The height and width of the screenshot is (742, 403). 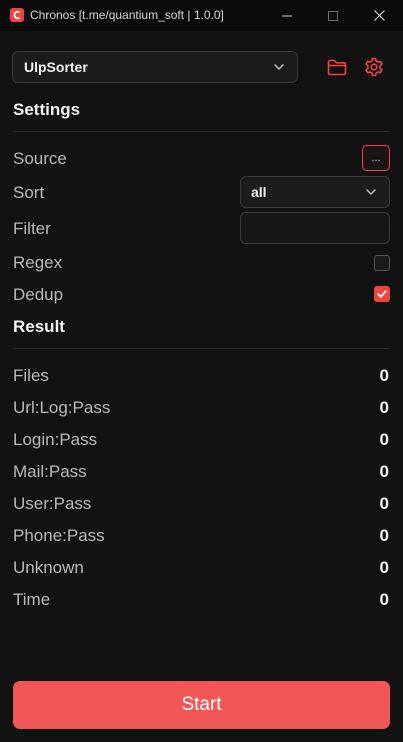 I want to click on title-bar: Chronos [t.me/quantium_soft | 1.0.0], so click(x=201, y=15).